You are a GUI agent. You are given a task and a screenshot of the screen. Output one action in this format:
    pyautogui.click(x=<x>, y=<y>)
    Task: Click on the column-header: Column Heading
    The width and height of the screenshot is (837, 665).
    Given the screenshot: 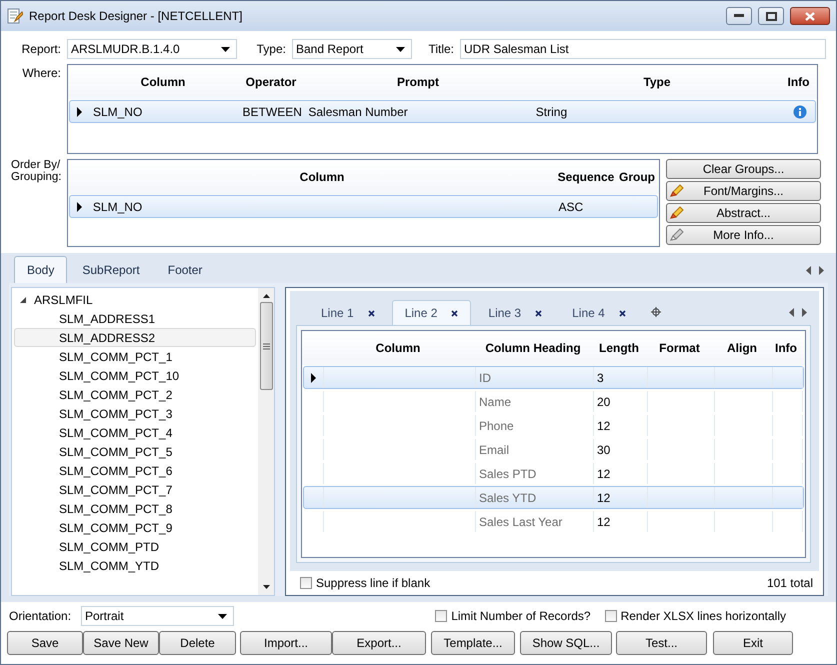 What is the action you would take?
    pyautogui.click(x=533, y=348)
    